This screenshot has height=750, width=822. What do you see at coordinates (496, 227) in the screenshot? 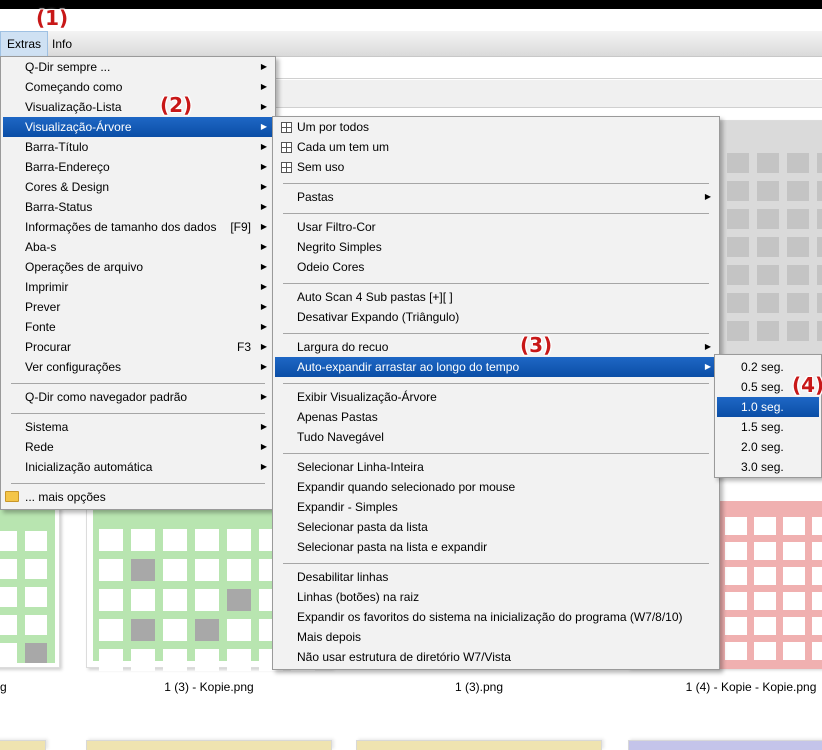
I see `menu-item-usar-filtro-cor: Usar Filtro-Cor` at bounding box center [496, 227].